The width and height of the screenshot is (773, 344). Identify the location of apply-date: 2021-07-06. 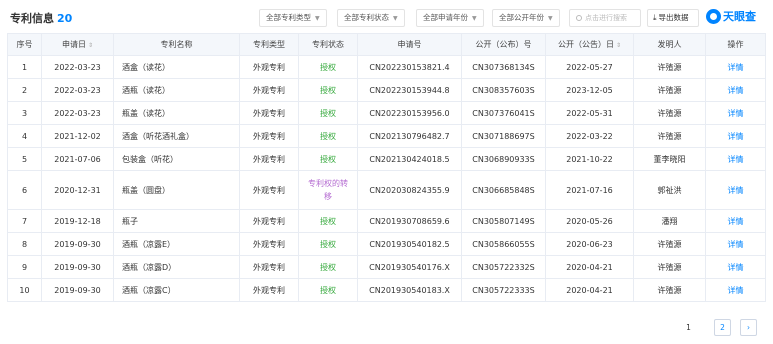
(77, 159).